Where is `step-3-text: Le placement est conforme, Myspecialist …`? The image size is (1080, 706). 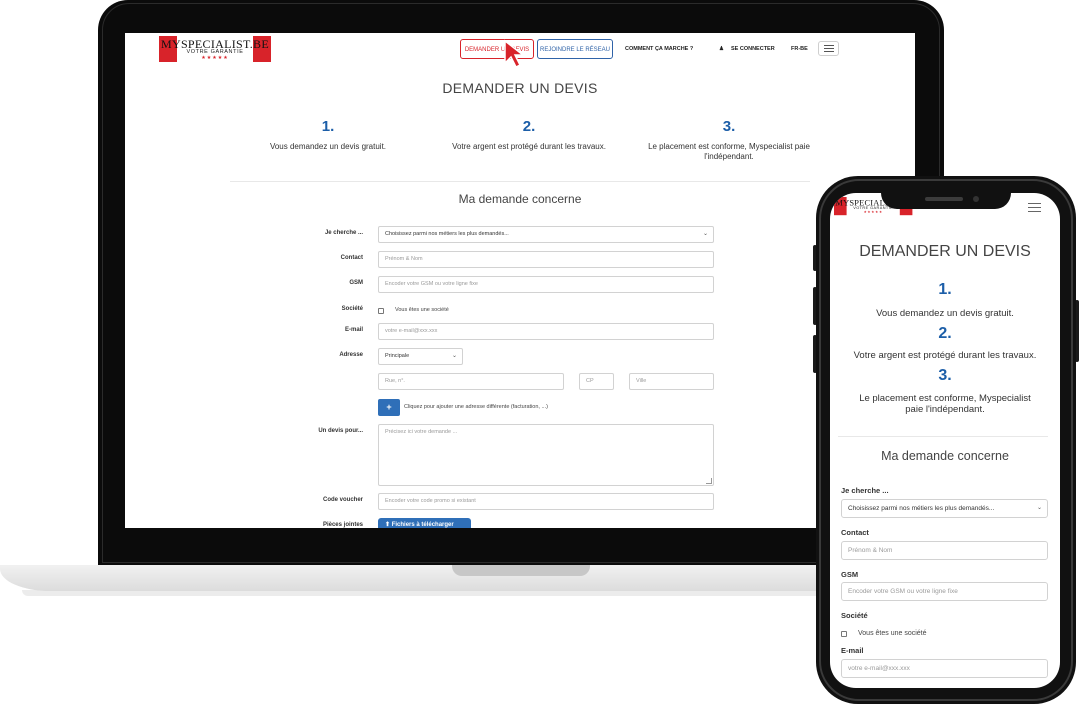
step-3-text: Le placement est conforme, Myspecialist … is located at coordinates (729, 151).